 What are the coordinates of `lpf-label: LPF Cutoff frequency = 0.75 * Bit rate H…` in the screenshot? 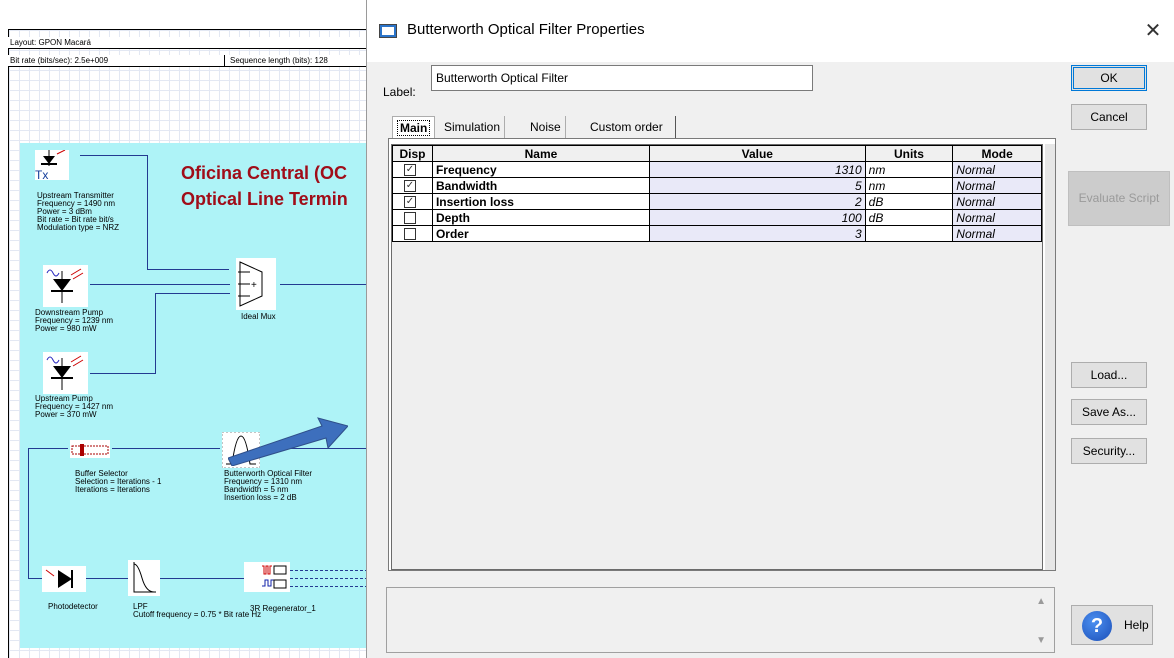 It's located at (197, 610).